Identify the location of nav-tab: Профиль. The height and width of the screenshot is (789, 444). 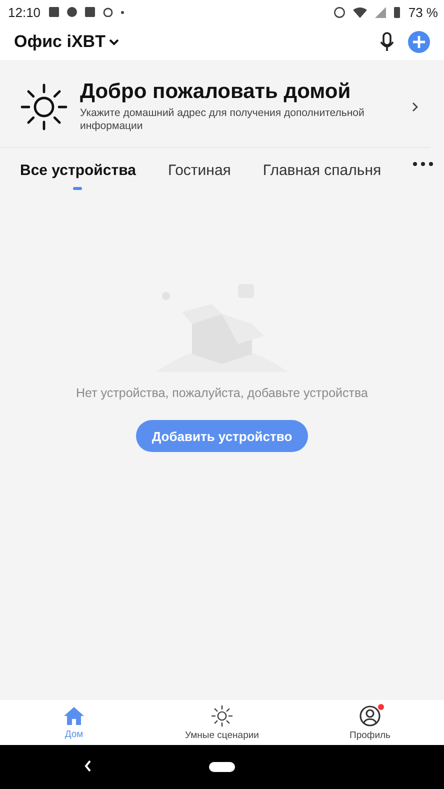
(370, 722).